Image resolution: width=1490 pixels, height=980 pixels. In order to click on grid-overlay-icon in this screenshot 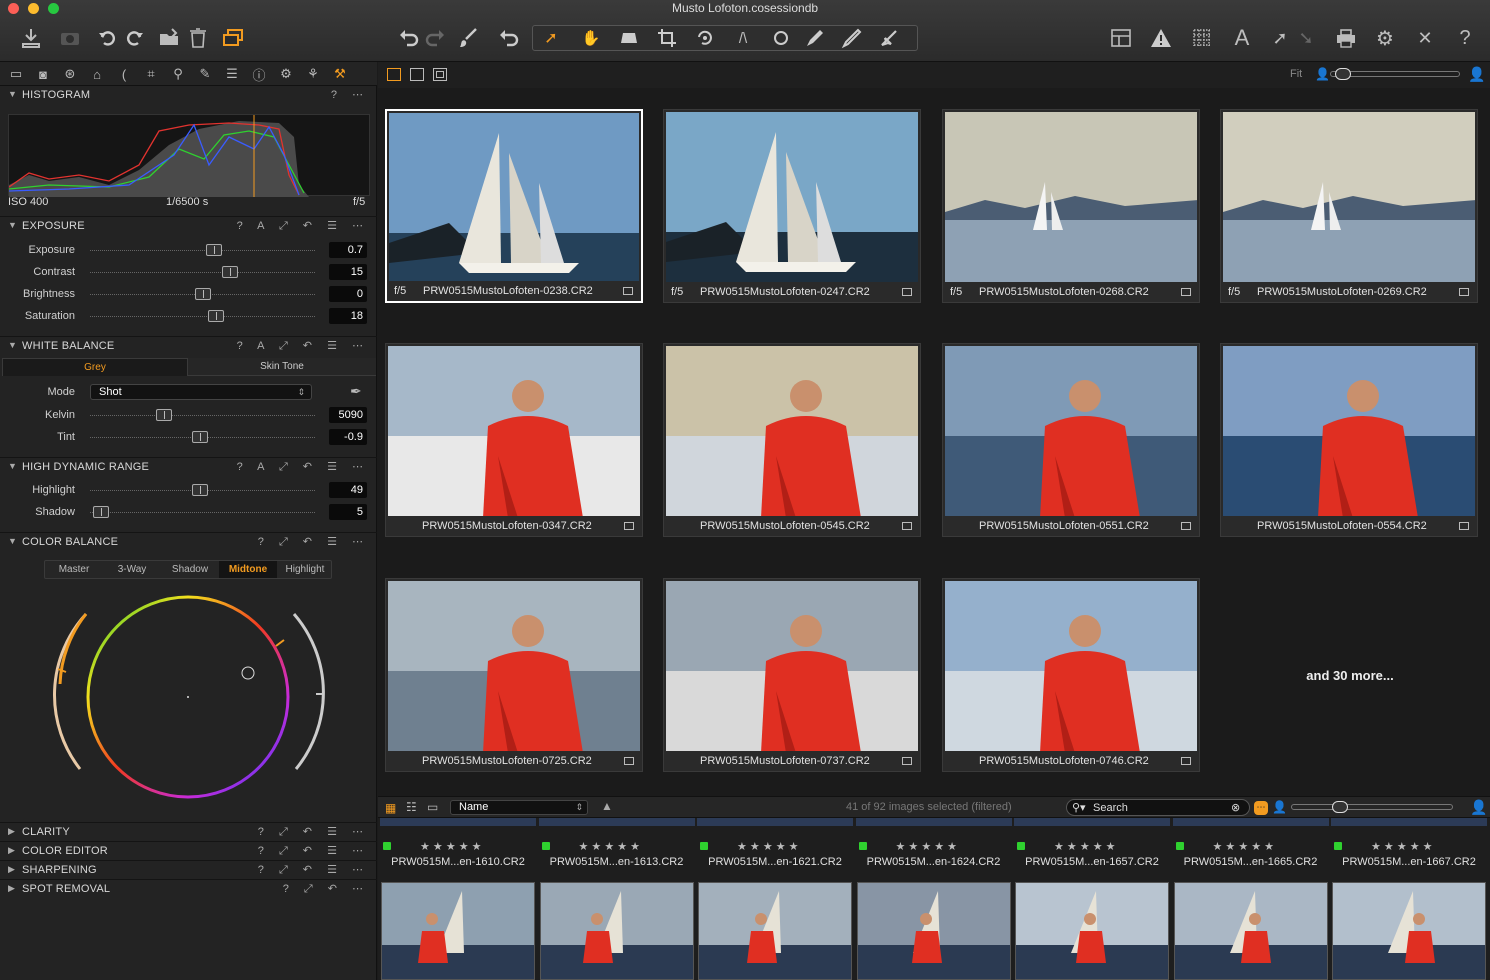, I will do `click(1202, 38)`.